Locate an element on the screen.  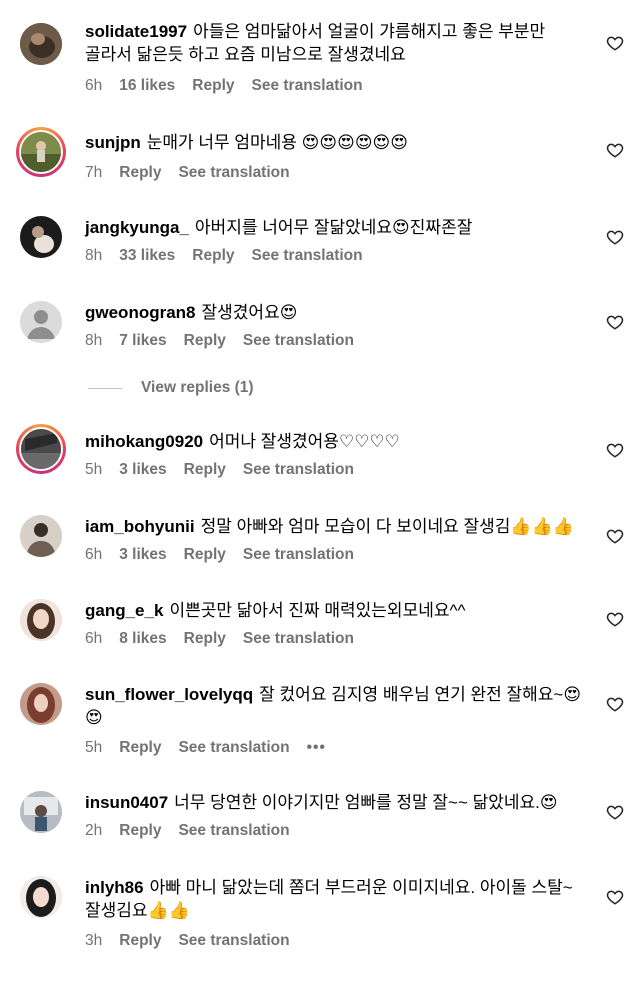
comment-text: iam_bohyunii 정말 아빠와 엄마 모습이 다 보이네요 잘생김👍👍👍 is located at coordinates (329, 526).